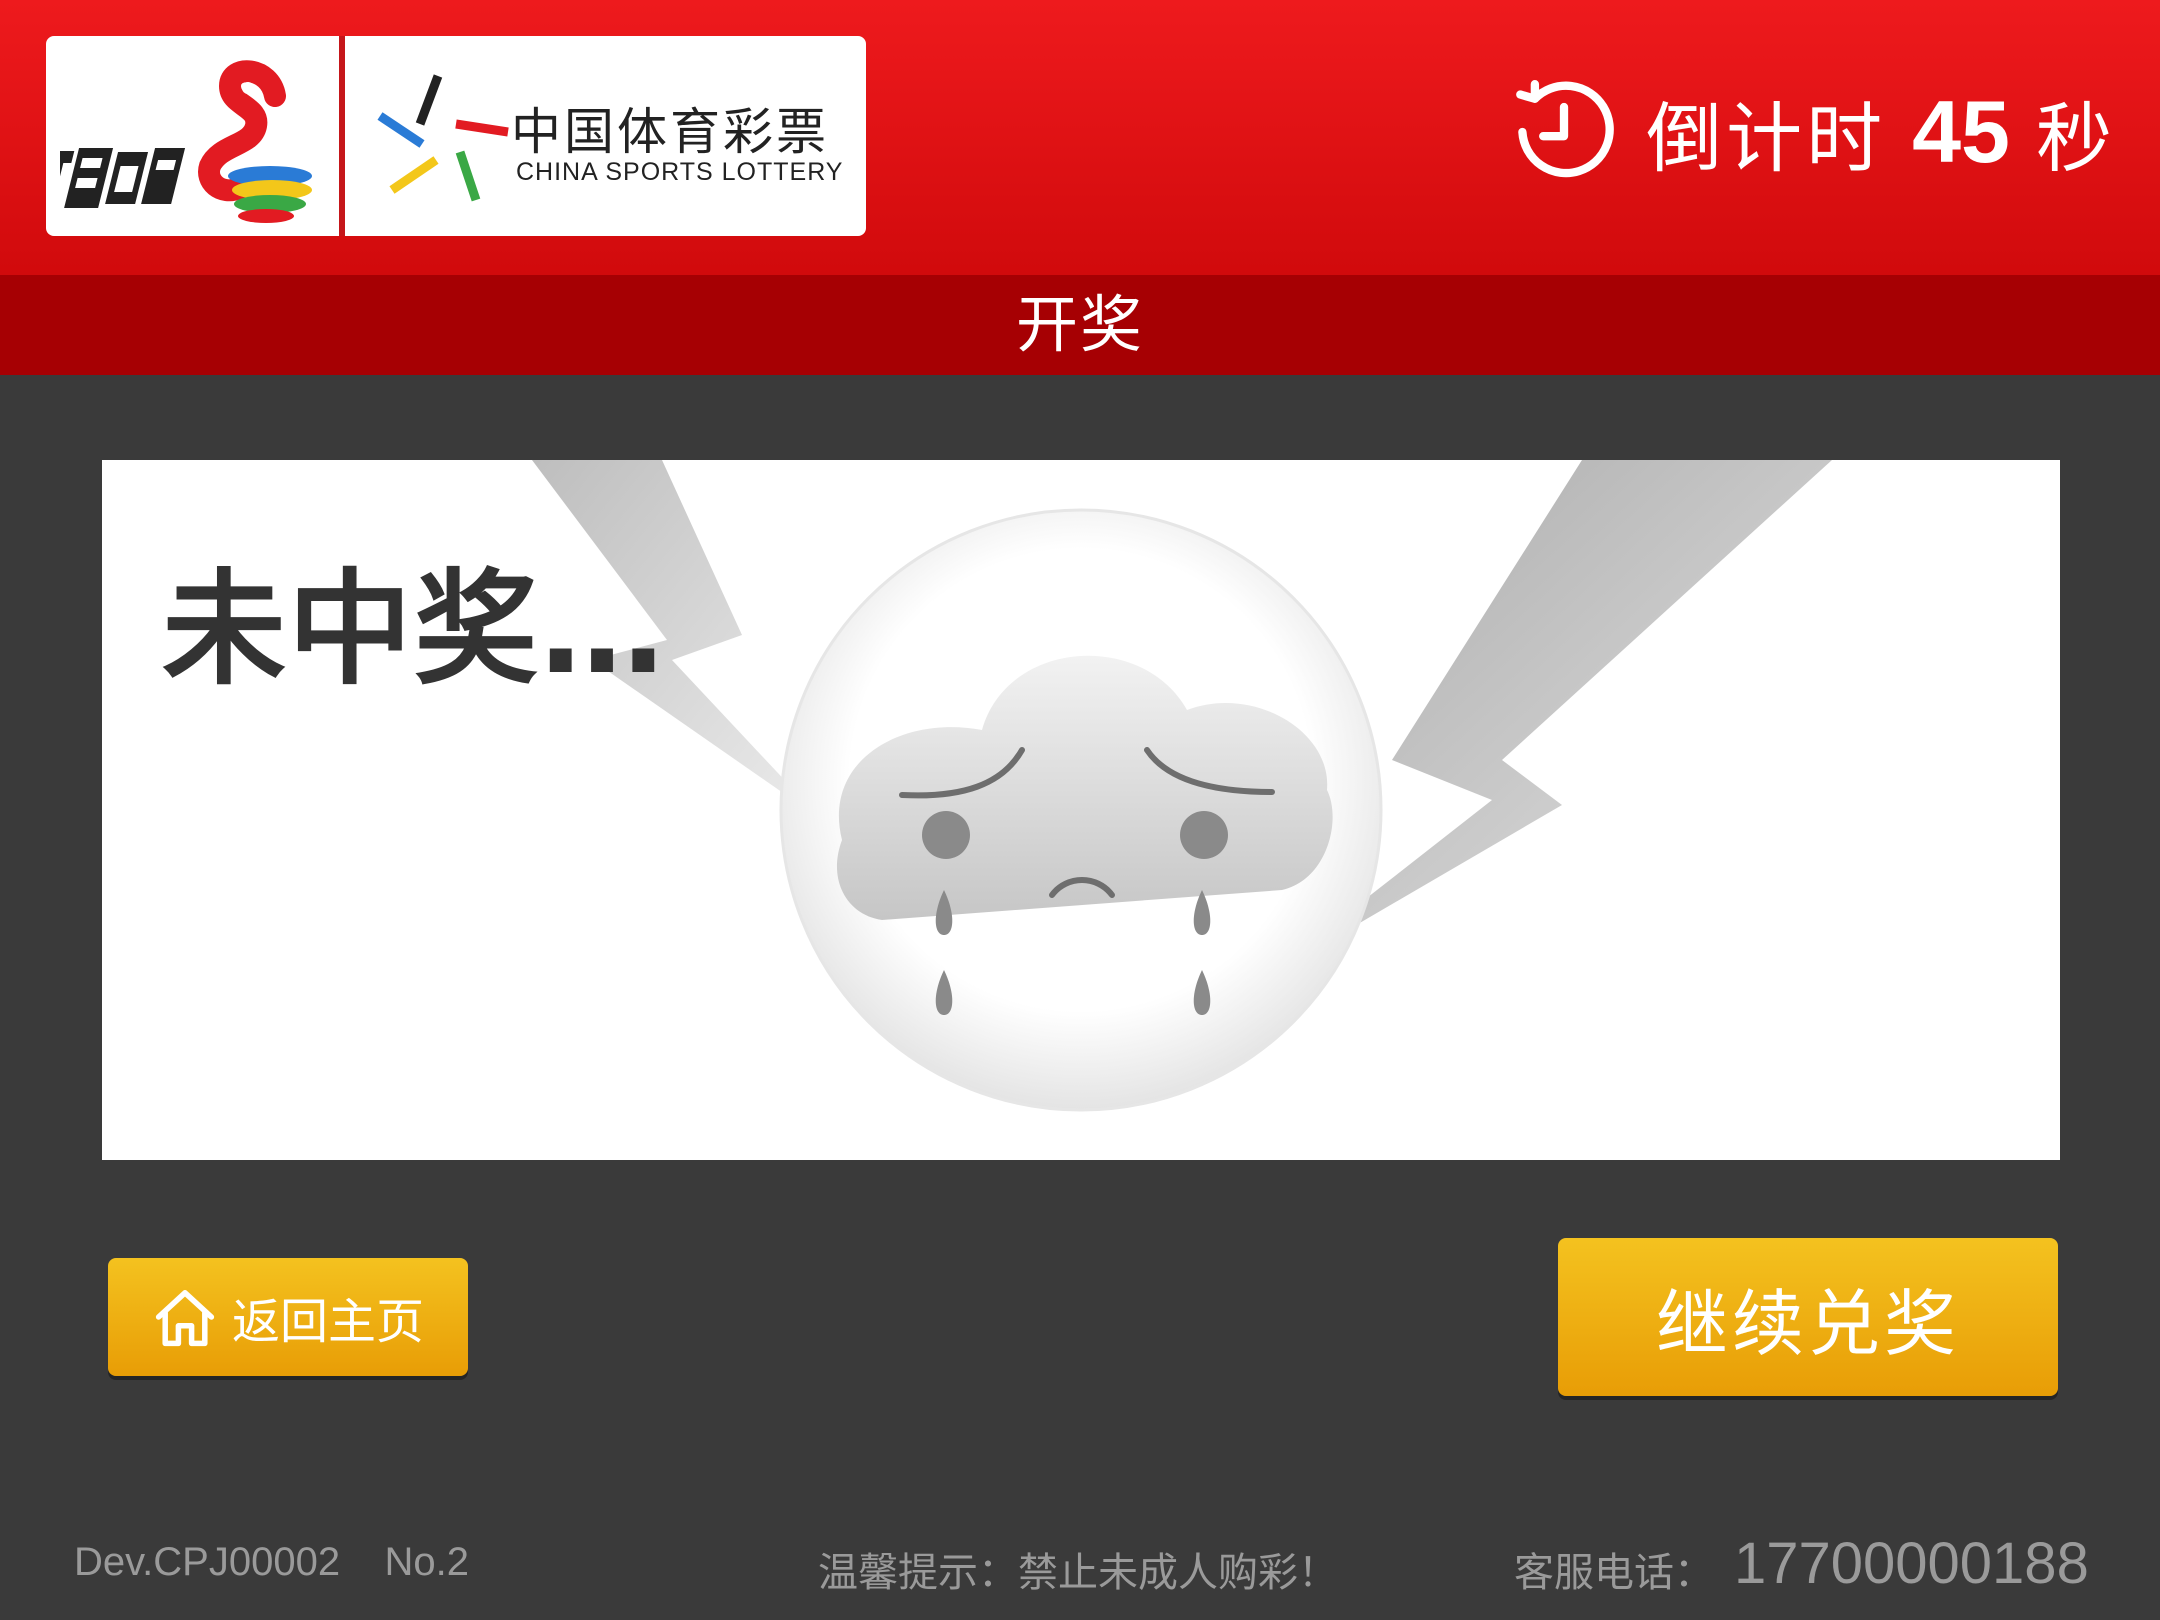 Image resolution: width=2160 pixels, height=1620 pixels. I want to click on dingguagua-logo-icon, so click(186, 141).